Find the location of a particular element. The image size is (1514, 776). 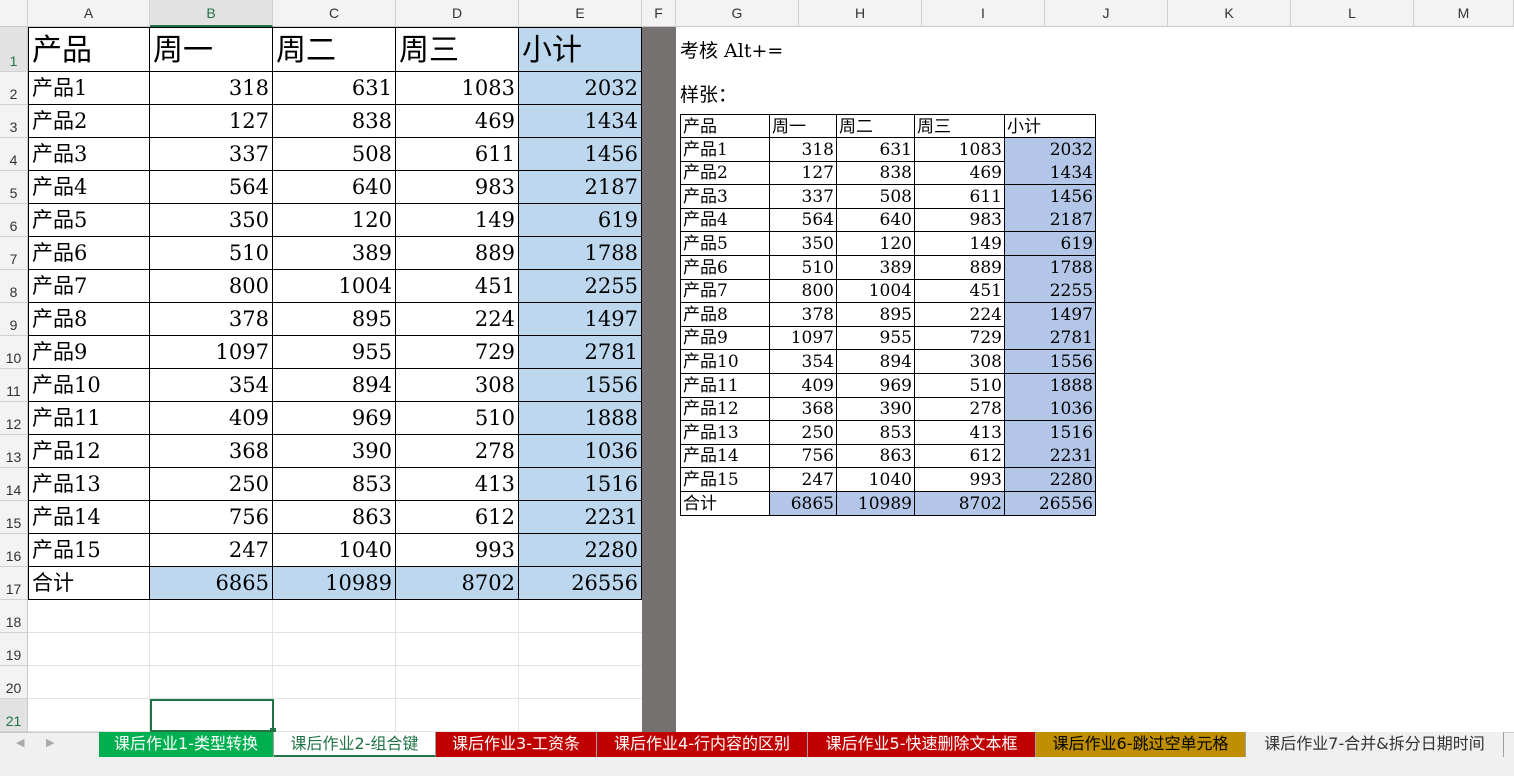

data-cell: 1083 is located at coordinates (457, 88).